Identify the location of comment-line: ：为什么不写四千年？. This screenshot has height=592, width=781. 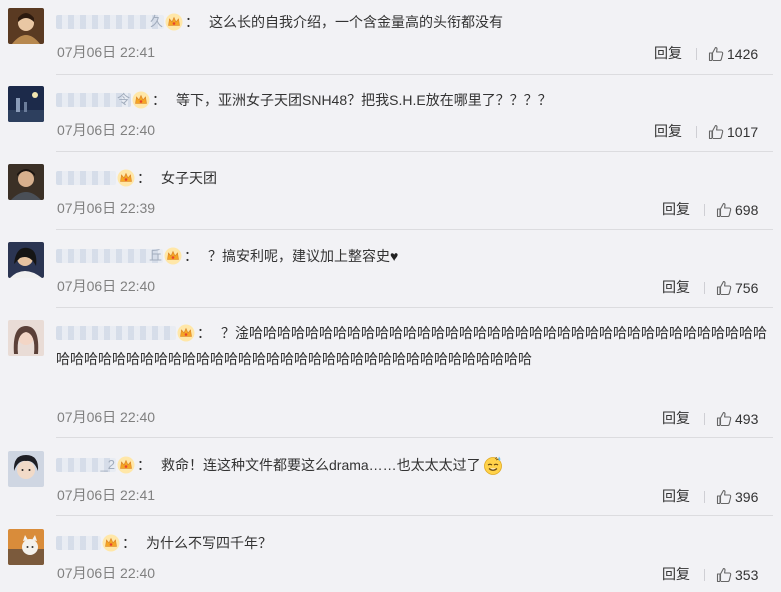
(164, 543).